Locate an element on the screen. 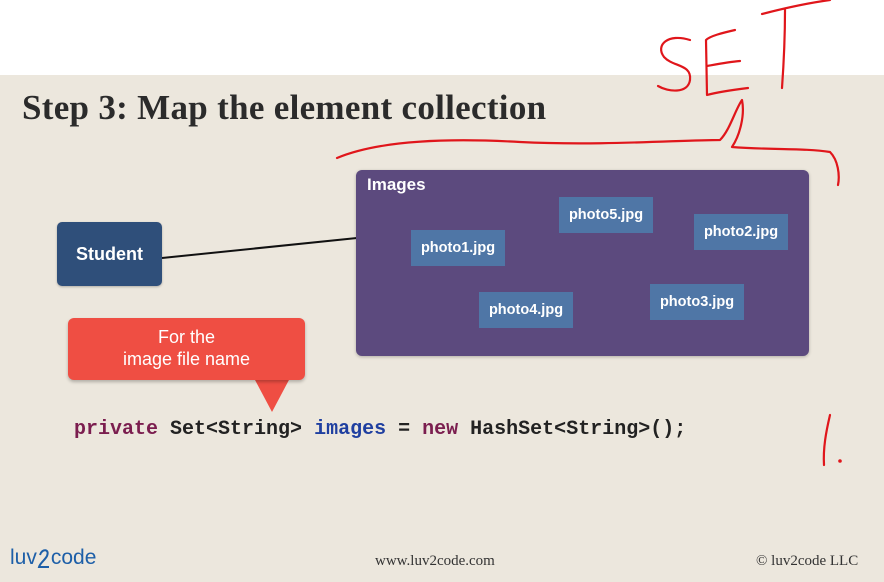 The height and width of the screenshot is (582, 884). handwritten-letter-s is located at coordinates (674, 64).